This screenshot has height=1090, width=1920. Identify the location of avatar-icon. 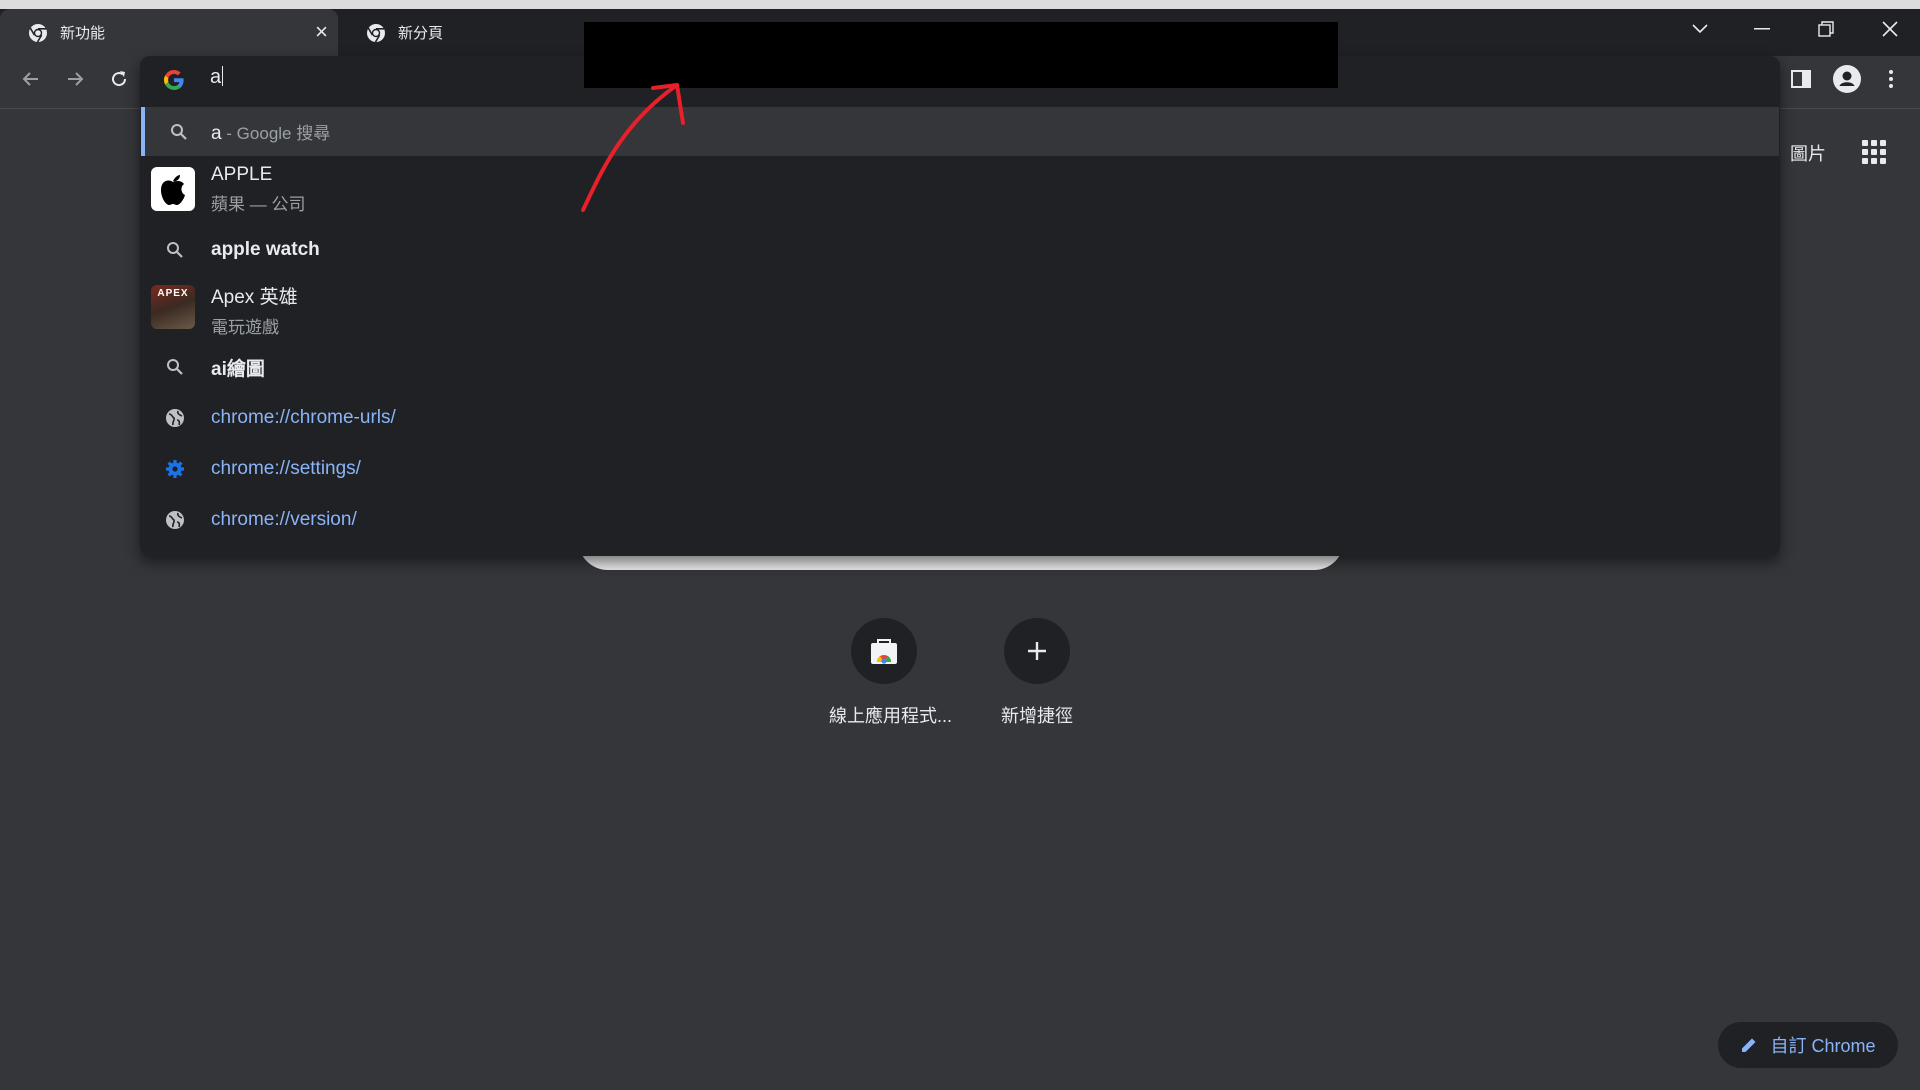
(1847, 79).